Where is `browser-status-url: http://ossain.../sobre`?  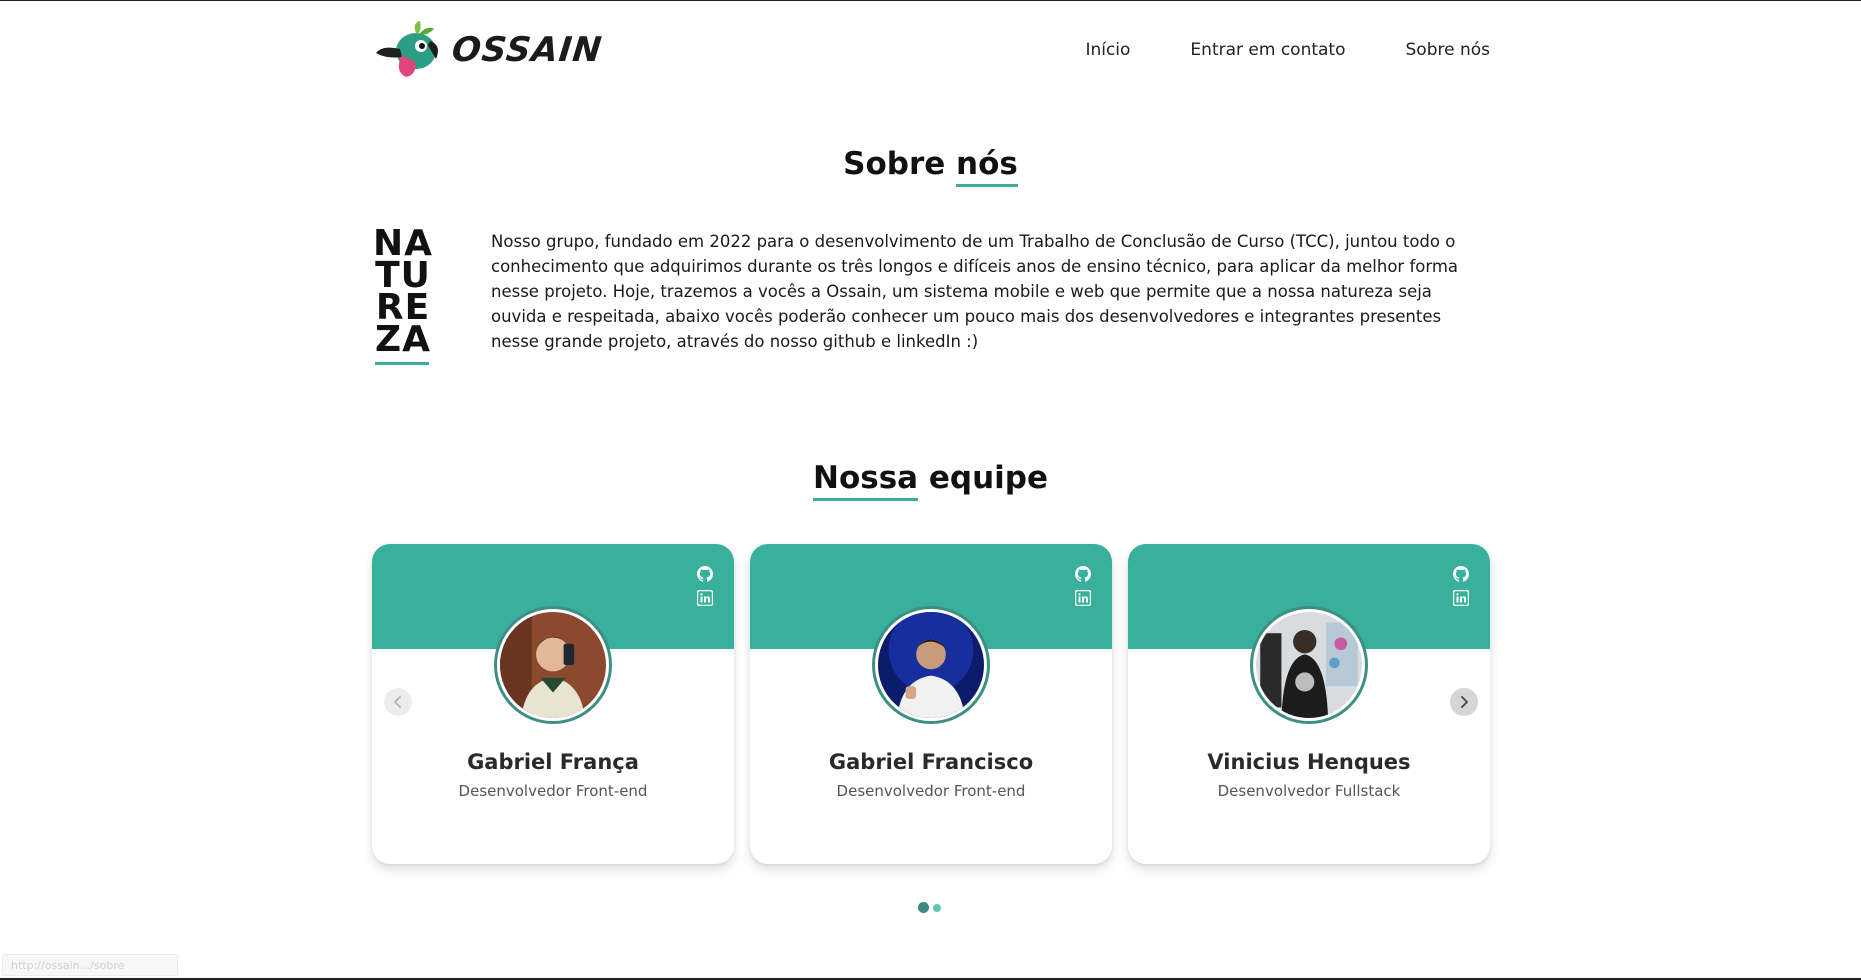
browser-status-url: http://ossain.../sobre is located at coordinates (90, 965).